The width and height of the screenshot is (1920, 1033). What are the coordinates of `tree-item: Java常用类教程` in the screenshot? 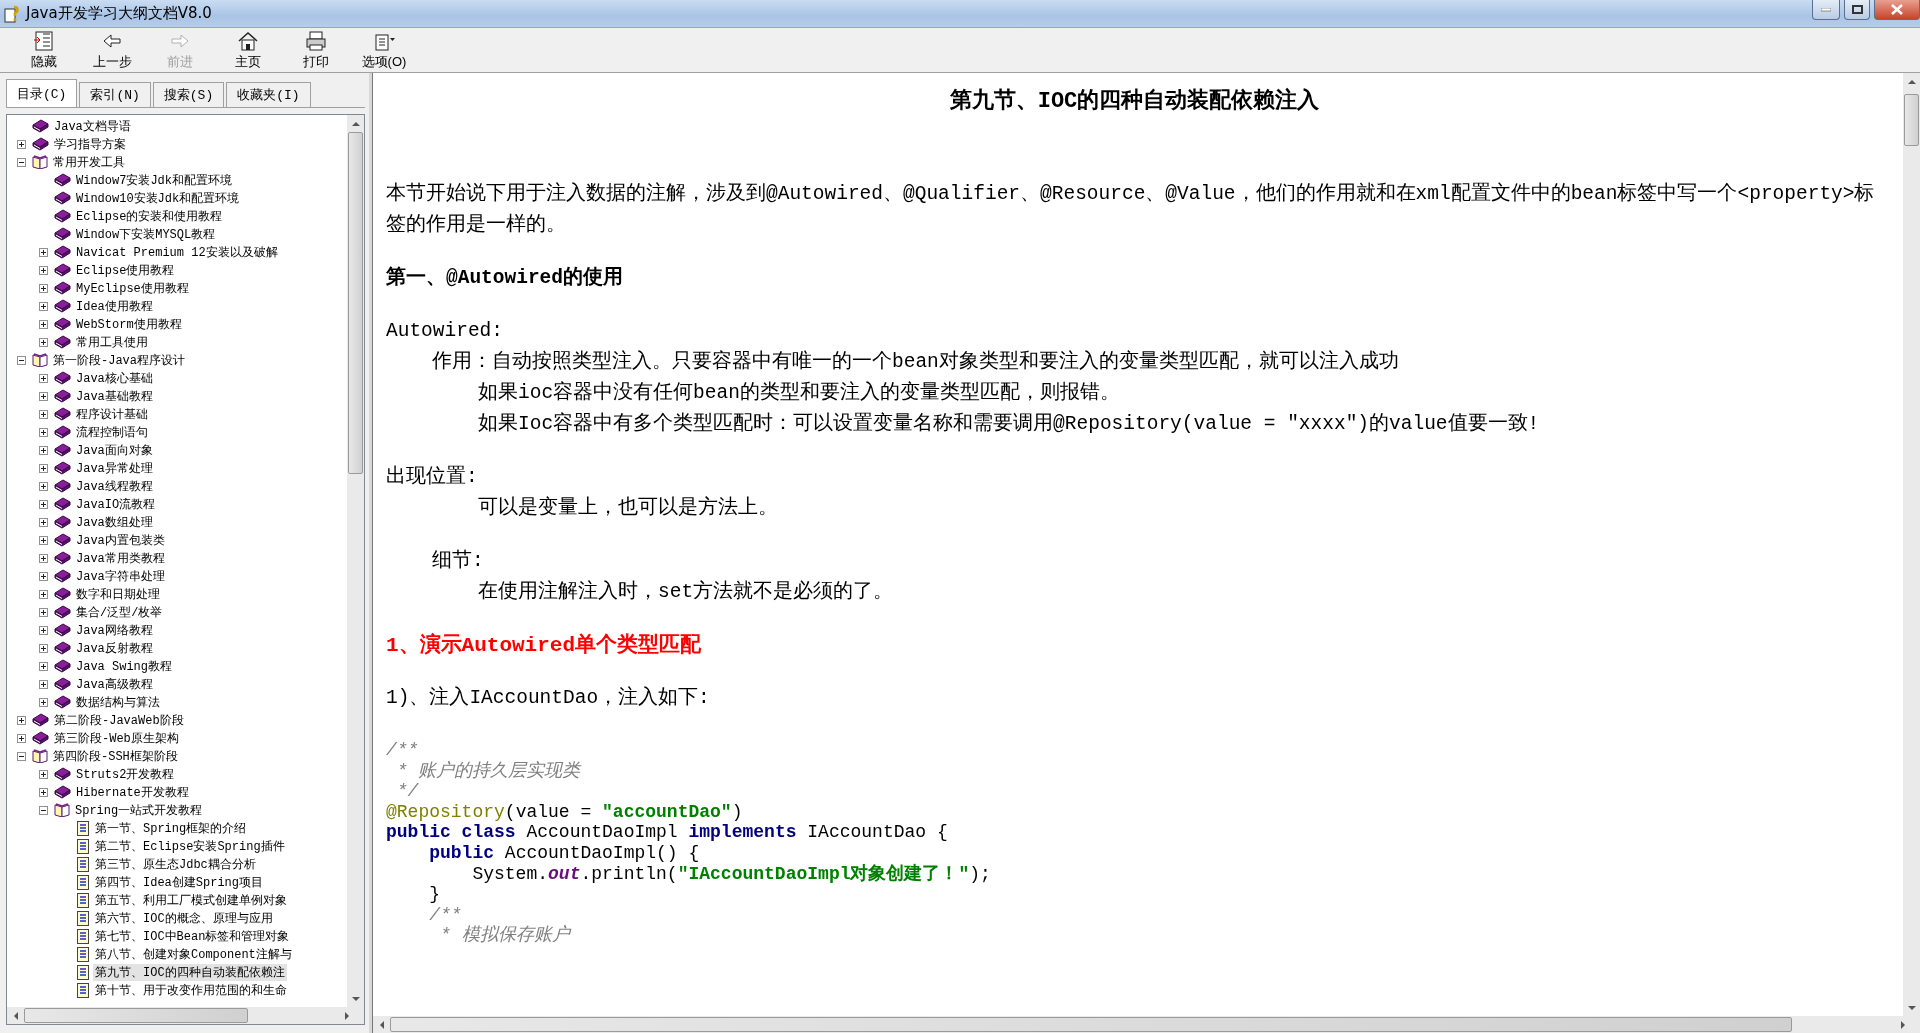 It's located at (120, 558).